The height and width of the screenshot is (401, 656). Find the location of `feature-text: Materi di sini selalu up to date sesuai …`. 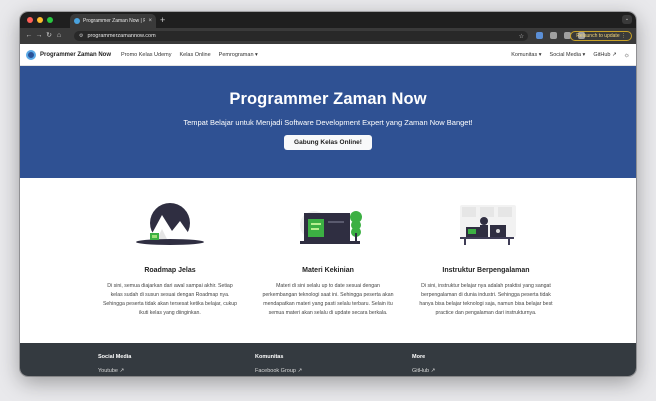

feature-text: Materi di sini selalu up to date sesuai … is located at coordinates (328, 299).